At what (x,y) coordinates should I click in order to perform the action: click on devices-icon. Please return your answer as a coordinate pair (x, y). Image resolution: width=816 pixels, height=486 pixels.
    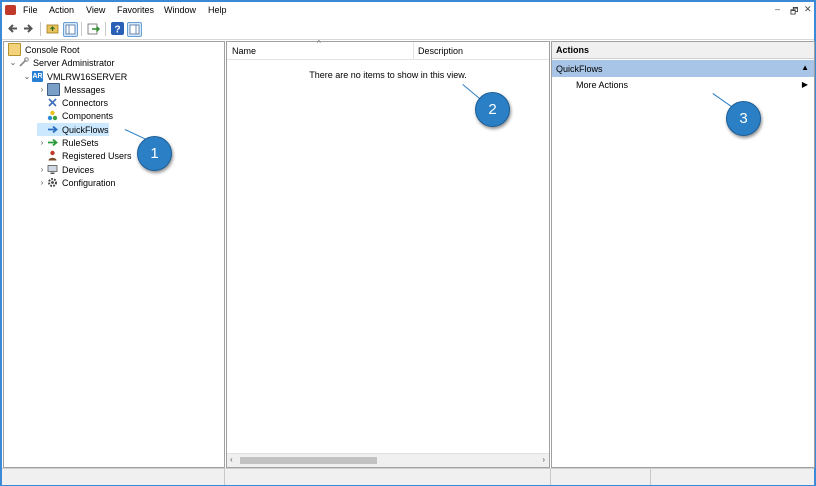
    Looking at the image, I should click on (52, 169).